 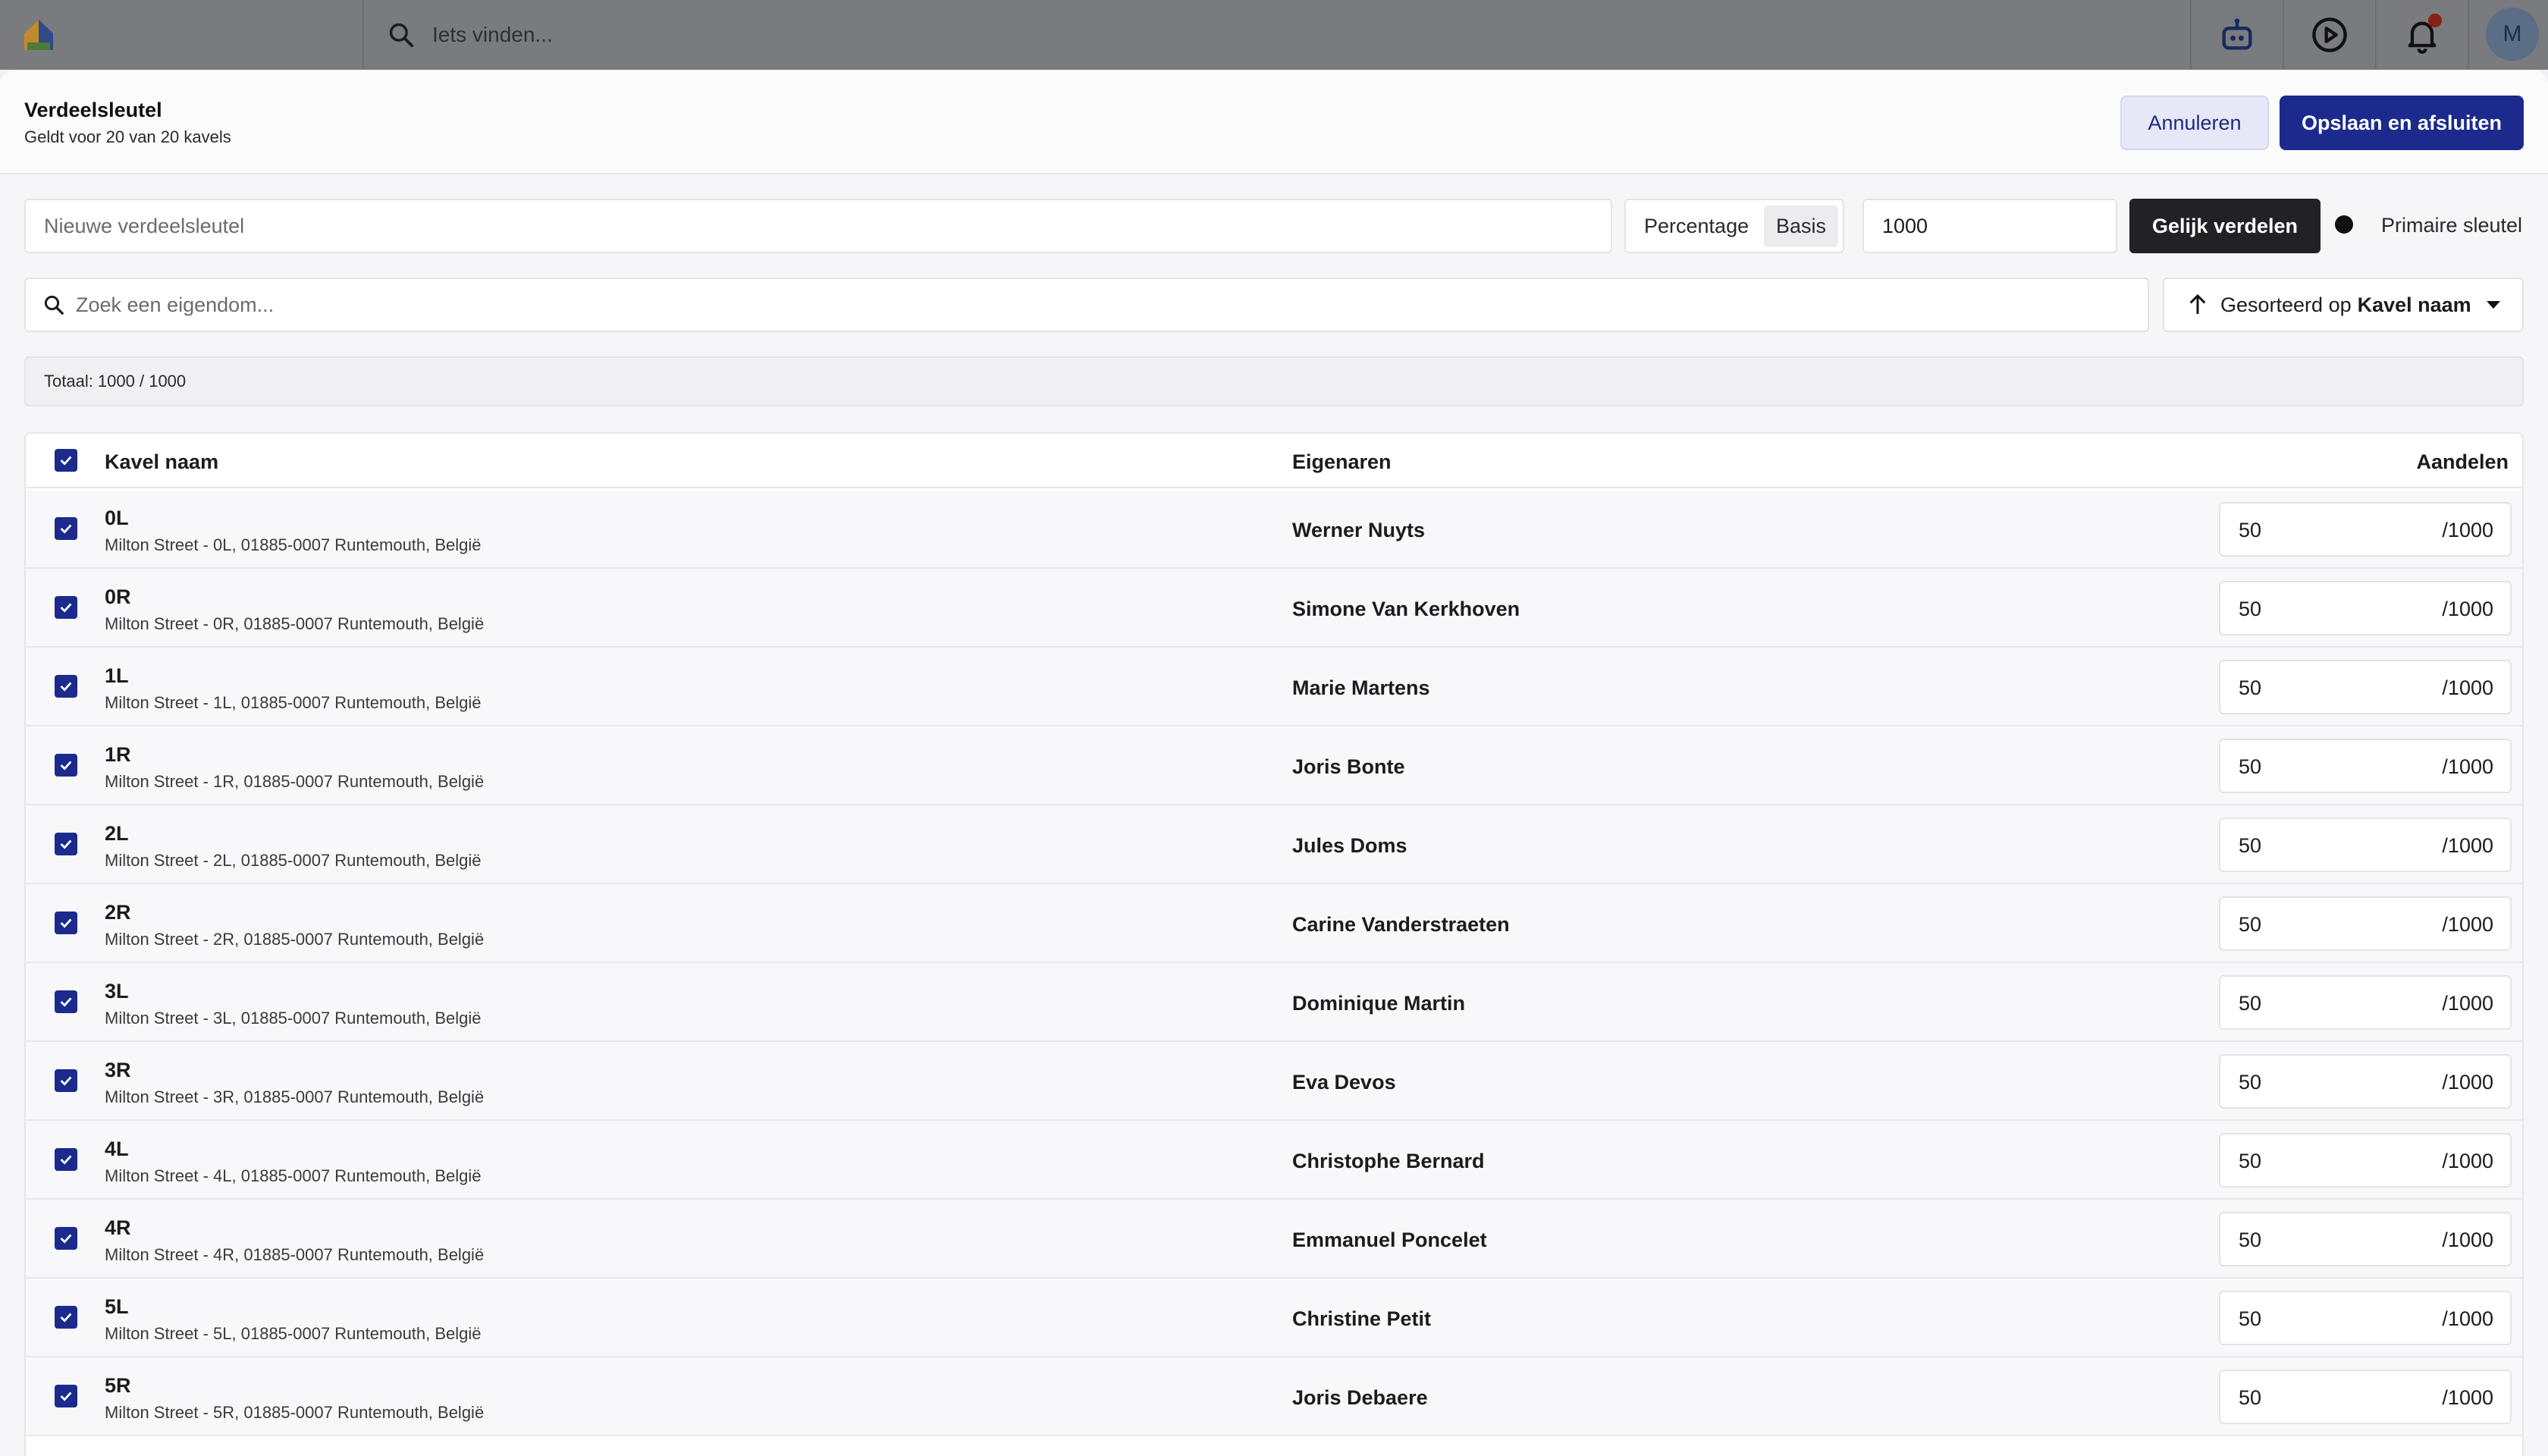 What do you see at coordinates (2421, 35) in the screenshot?
I see `notifications-button` at bounding box center [2421, 35].